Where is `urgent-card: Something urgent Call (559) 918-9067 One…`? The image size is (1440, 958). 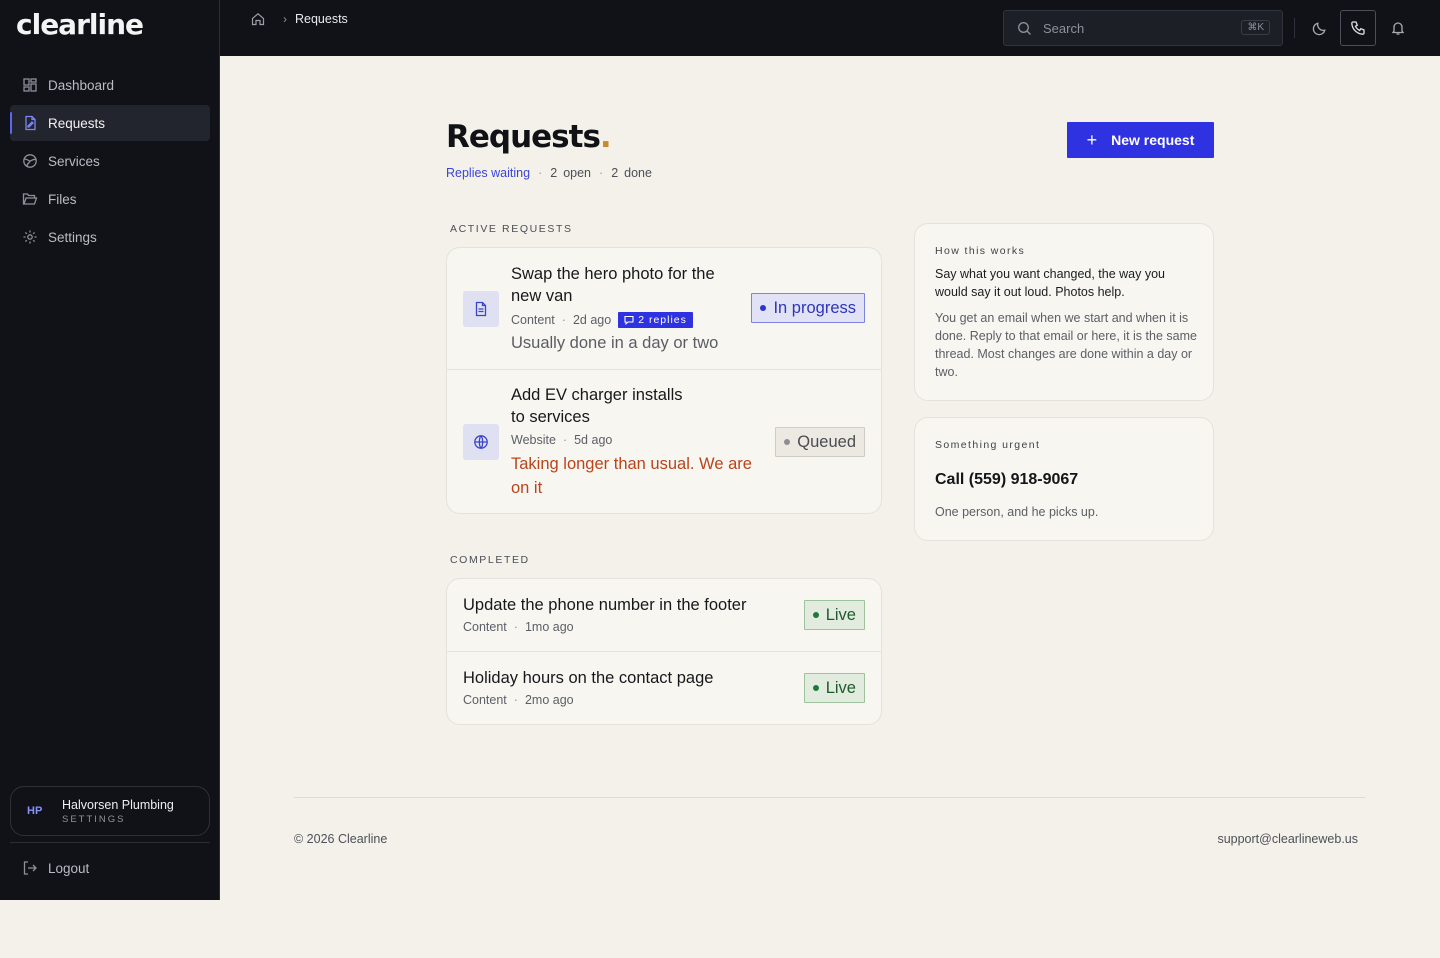 urgent-card: Something urgent Call (559) 918-9067 One… is located at coordinates (1064, 479).